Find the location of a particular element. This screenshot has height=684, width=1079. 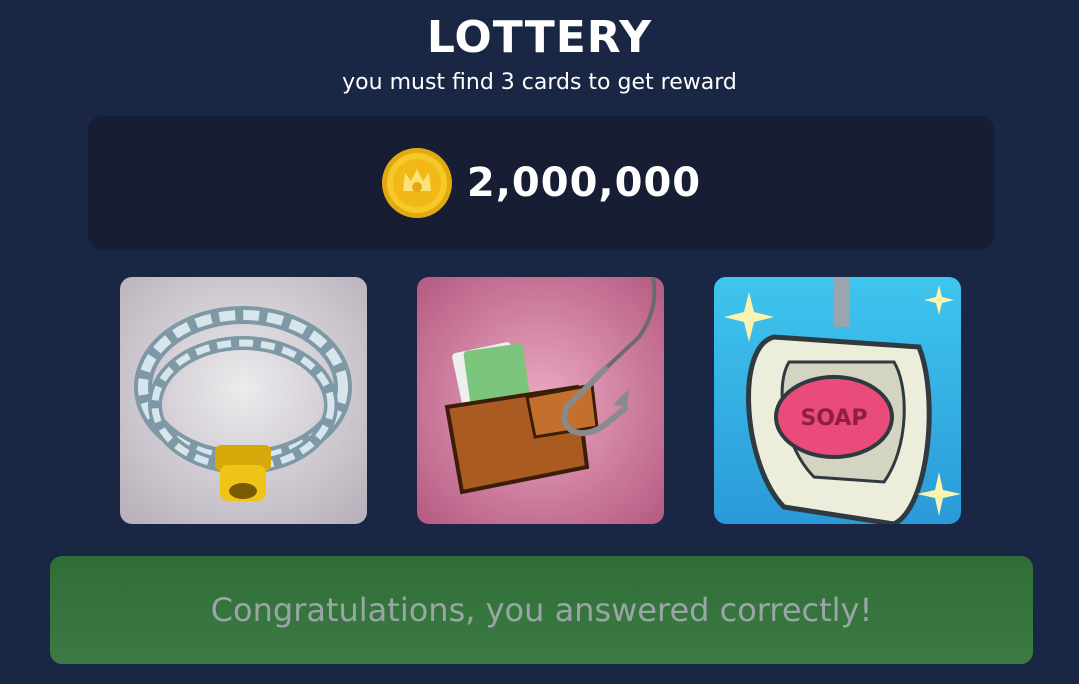

card-wallet-on-hook is located at coordinates (540, 400).